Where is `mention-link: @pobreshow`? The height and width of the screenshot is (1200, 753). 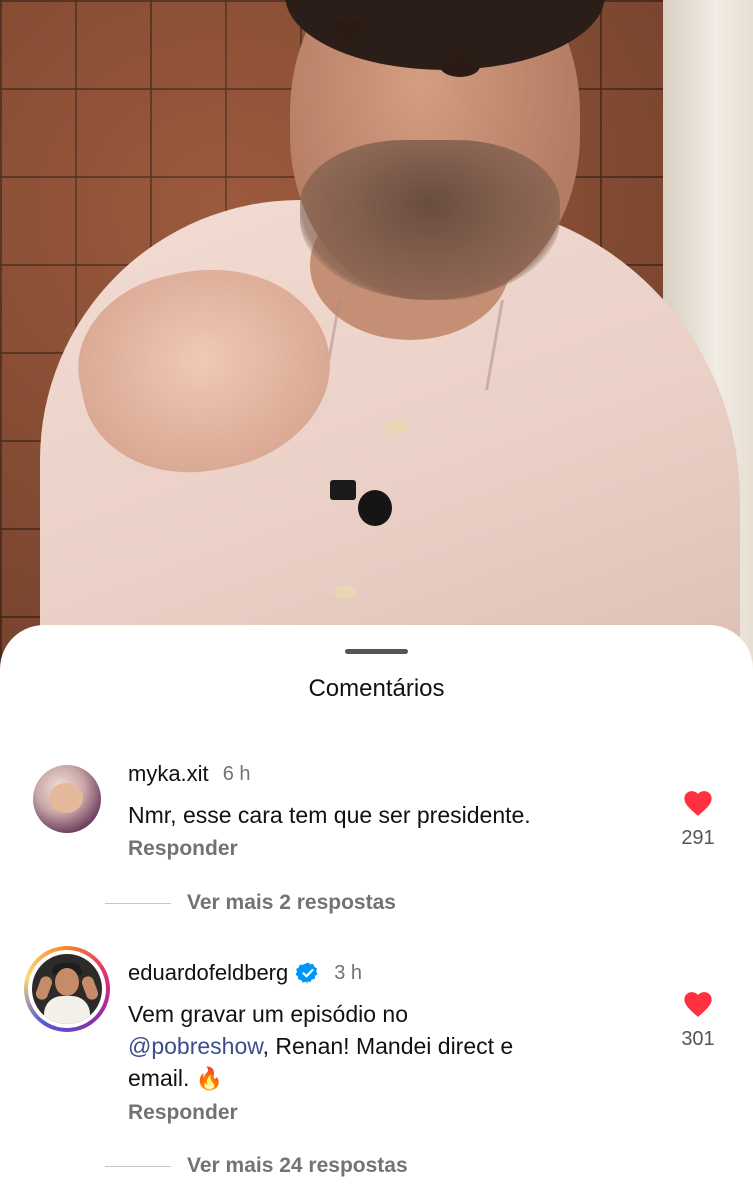
mention-link: @pobreshow is located at coordinates (195, 1046).